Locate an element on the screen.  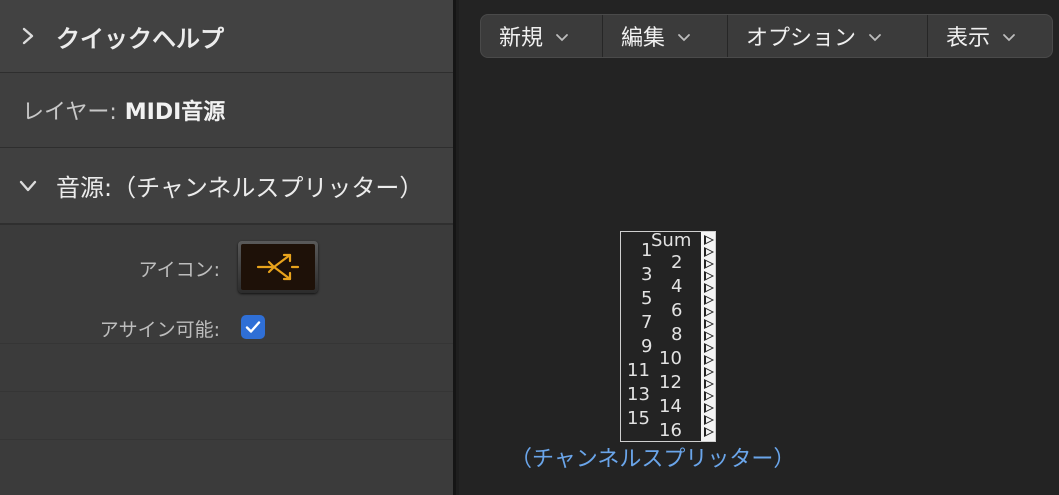
source-header: 音源:（チャンネルスプリッター） is located at coordinates (226, 186).